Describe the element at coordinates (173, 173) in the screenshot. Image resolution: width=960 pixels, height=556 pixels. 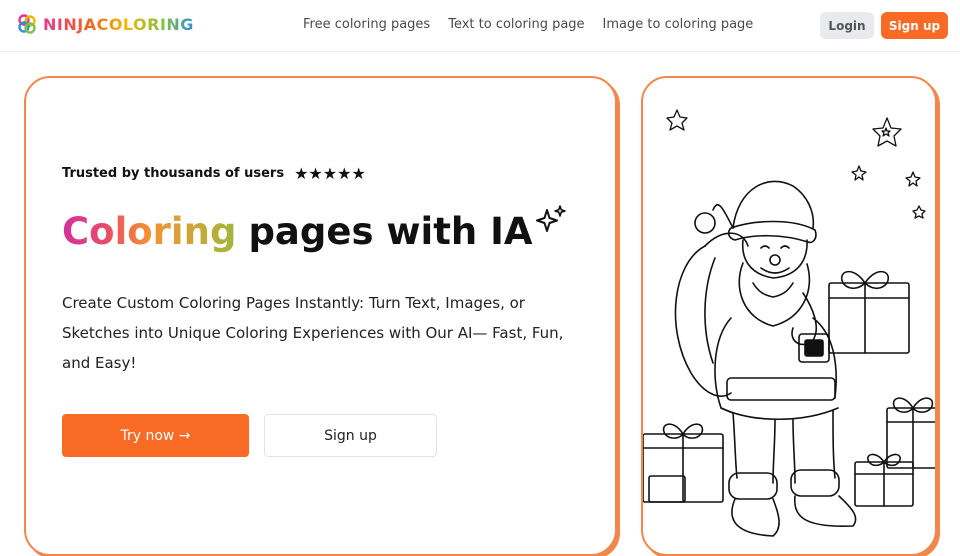
I see `trusted-text: Trusted by thousands of users` at that location.